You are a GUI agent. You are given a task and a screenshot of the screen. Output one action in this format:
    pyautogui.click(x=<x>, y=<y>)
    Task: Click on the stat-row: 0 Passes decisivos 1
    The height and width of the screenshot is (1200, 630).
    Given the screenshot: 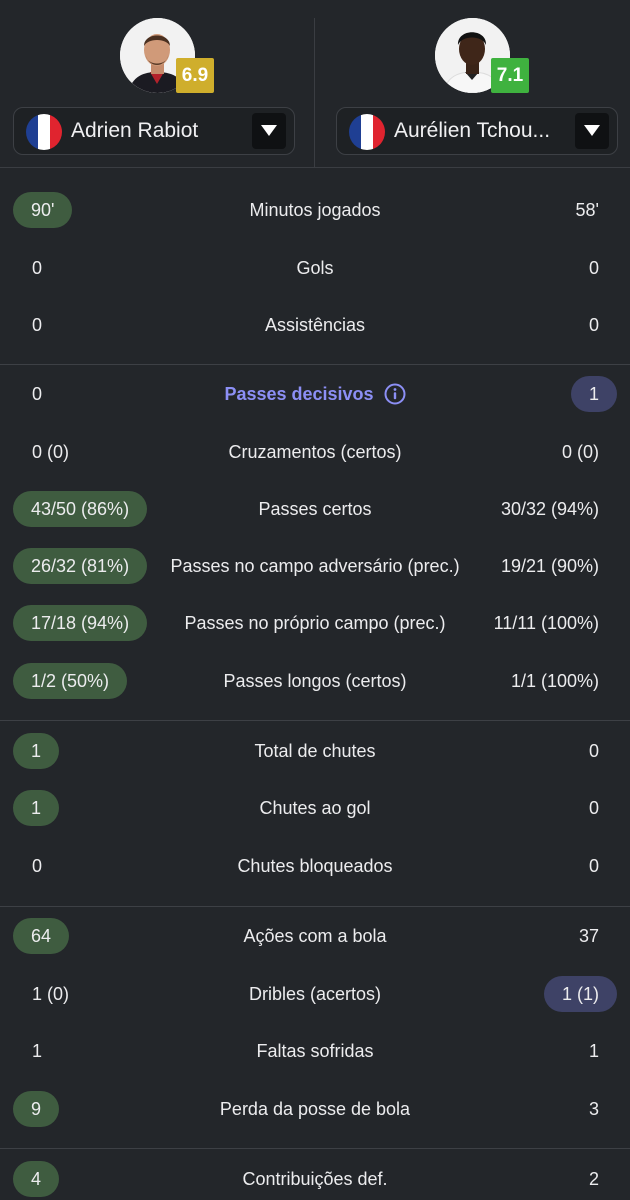 What is the action you would take?
    pyautogui.click(x=315, y=394)
    